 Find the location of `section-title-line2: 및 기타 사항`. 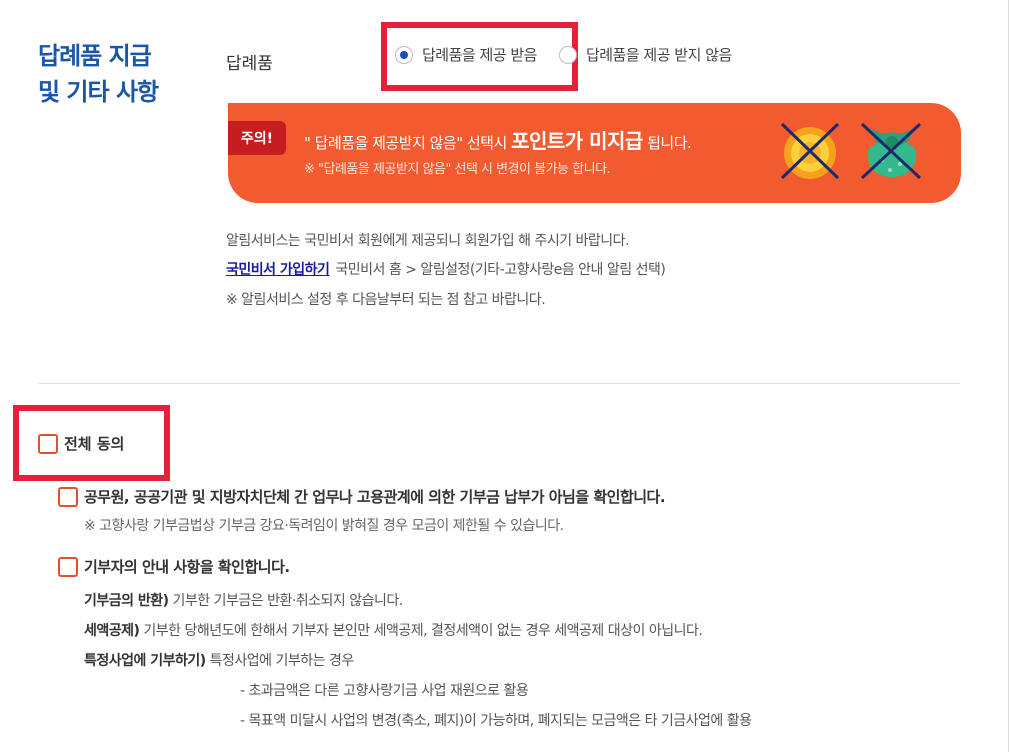

section-title-line2: 및 기타 사항 is located at coordinates (98, 92).